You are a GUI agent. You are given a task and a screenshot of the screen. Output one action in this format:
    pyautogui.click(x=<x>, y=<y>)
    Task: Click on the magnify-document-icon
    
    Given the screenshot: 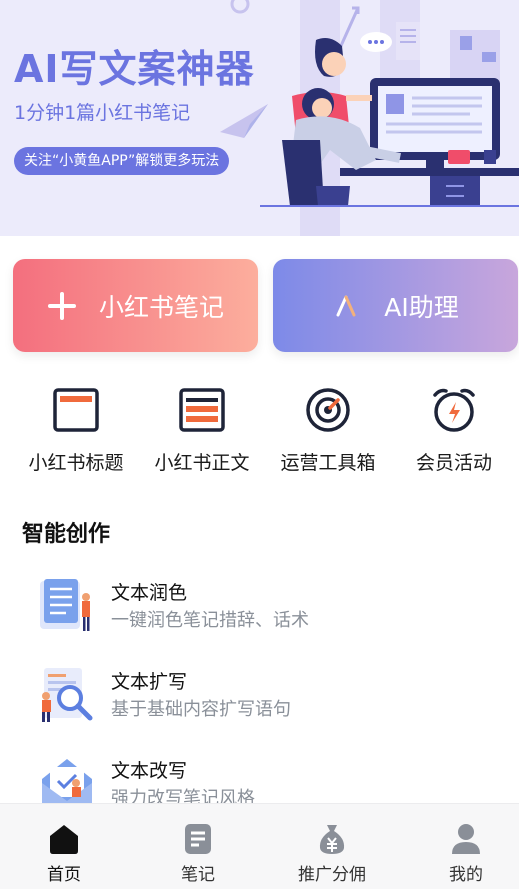 What is the action you would take?
    pyautogui.click(x=67, y=695)
    